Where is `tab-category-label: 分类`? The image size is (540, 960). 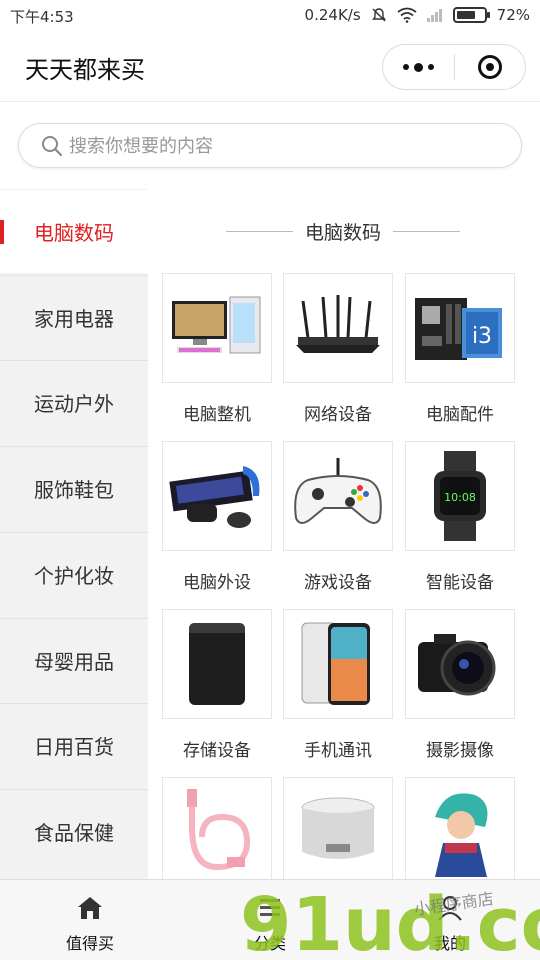 tab-category-label: 分类 is located at coordinates (269, 943).